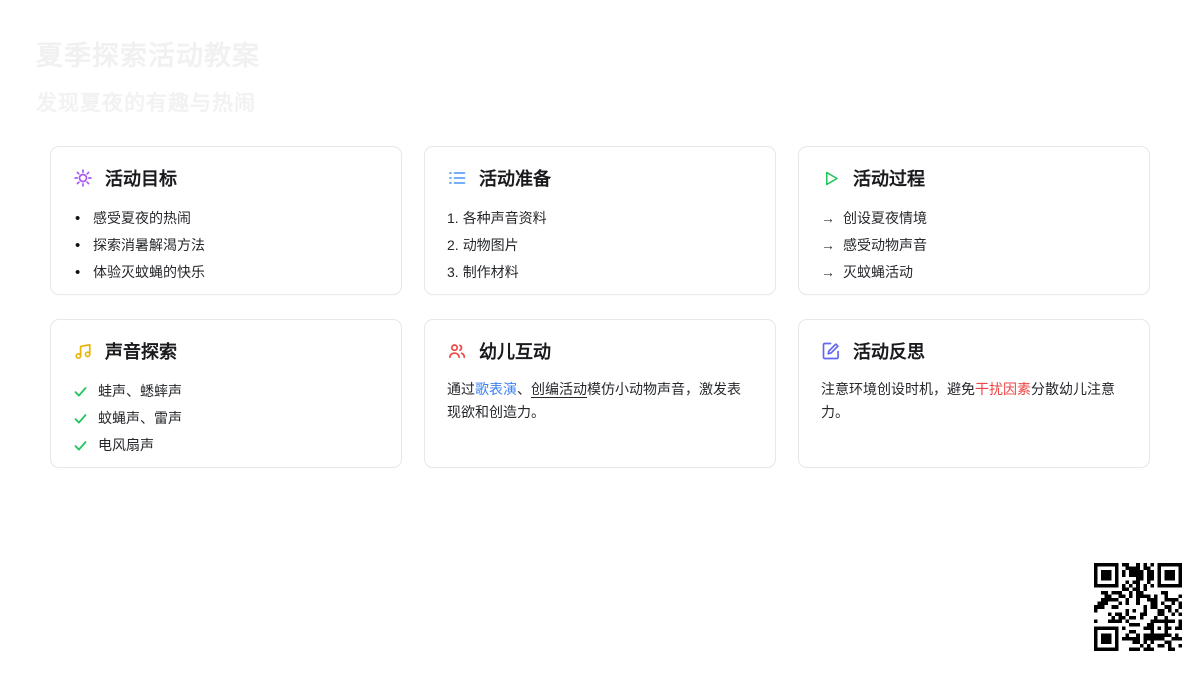 This screenshot has height=675, width=1200. I want to click on card-sound-exploration: 声音探索 蛙声、蟋蟀声 蚊蝇声、雷声 电风扇声, so click(226, 393).